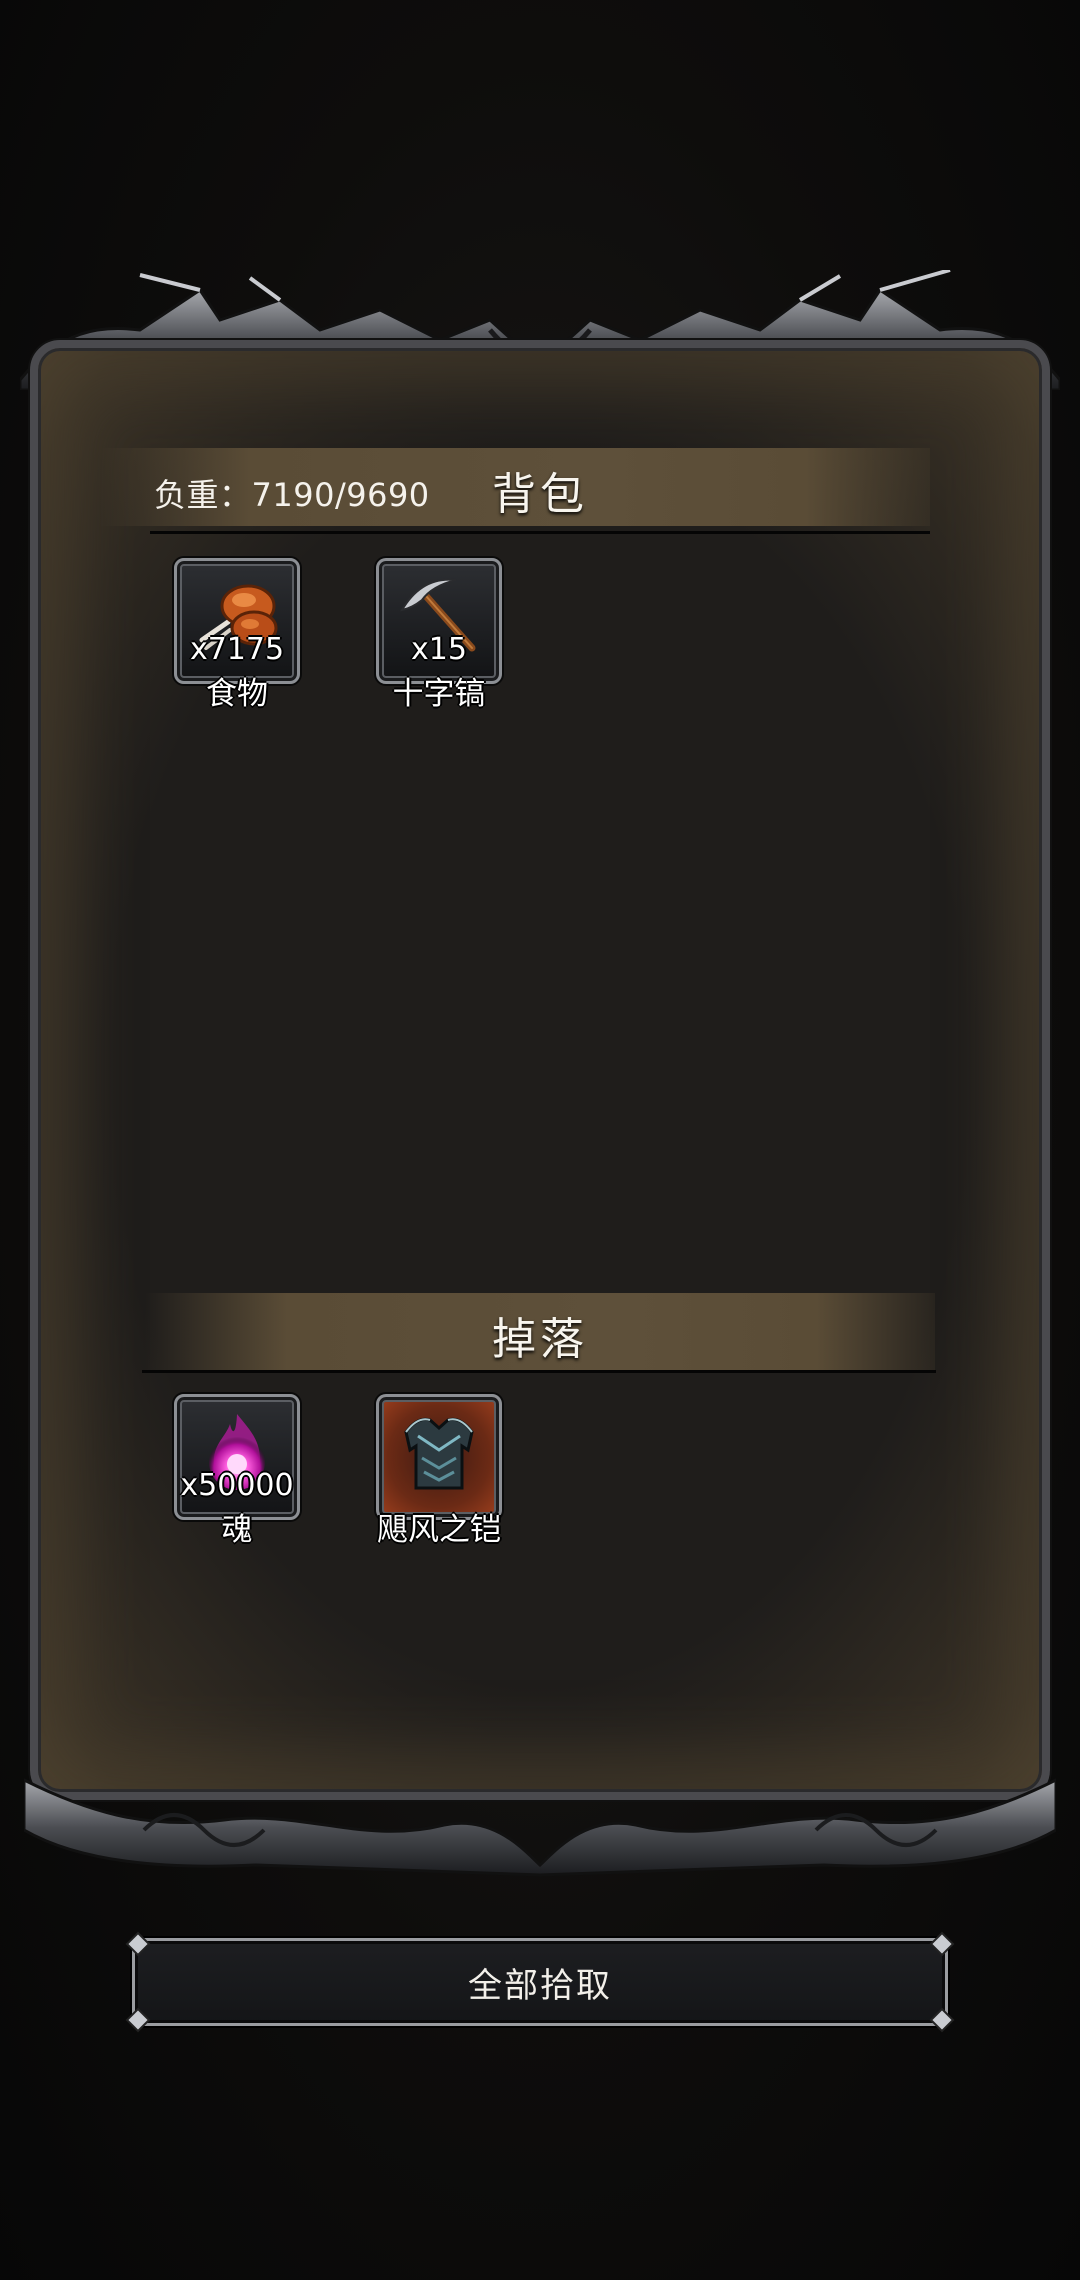  Describe the element at coordinates (540, 1339) in the screenshot. I see `drops-title: 掉落` at that location.